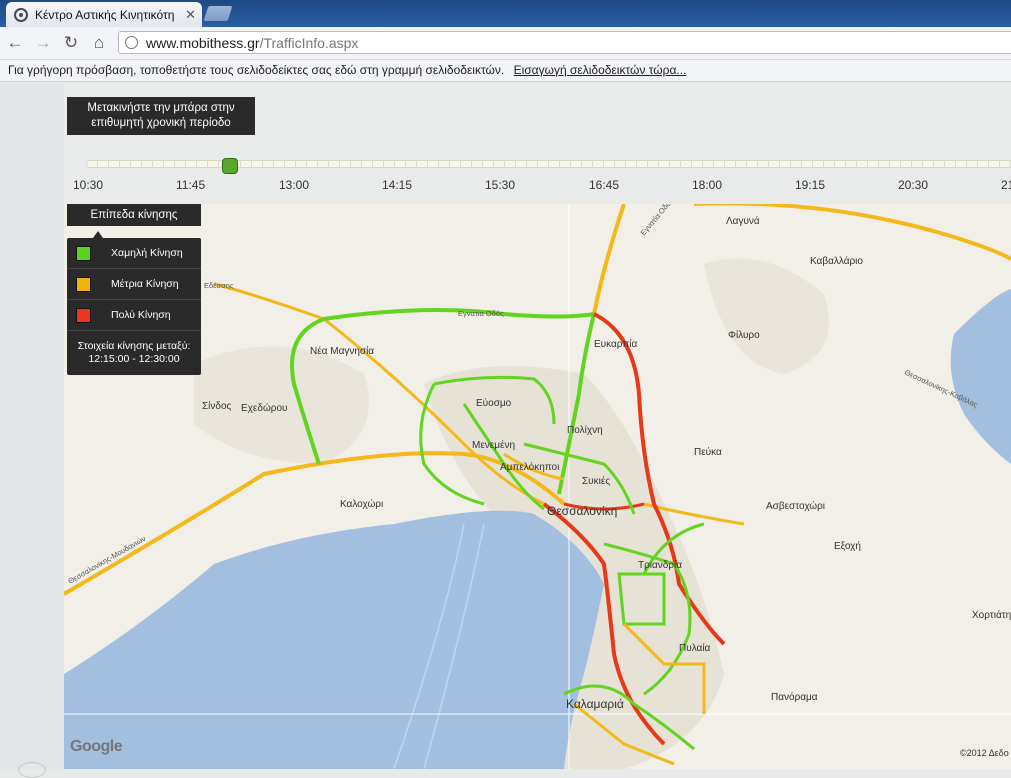  Describe the element at coordinates (913, 185) in the screenshot. I see `time-label: 20:30` at that location.